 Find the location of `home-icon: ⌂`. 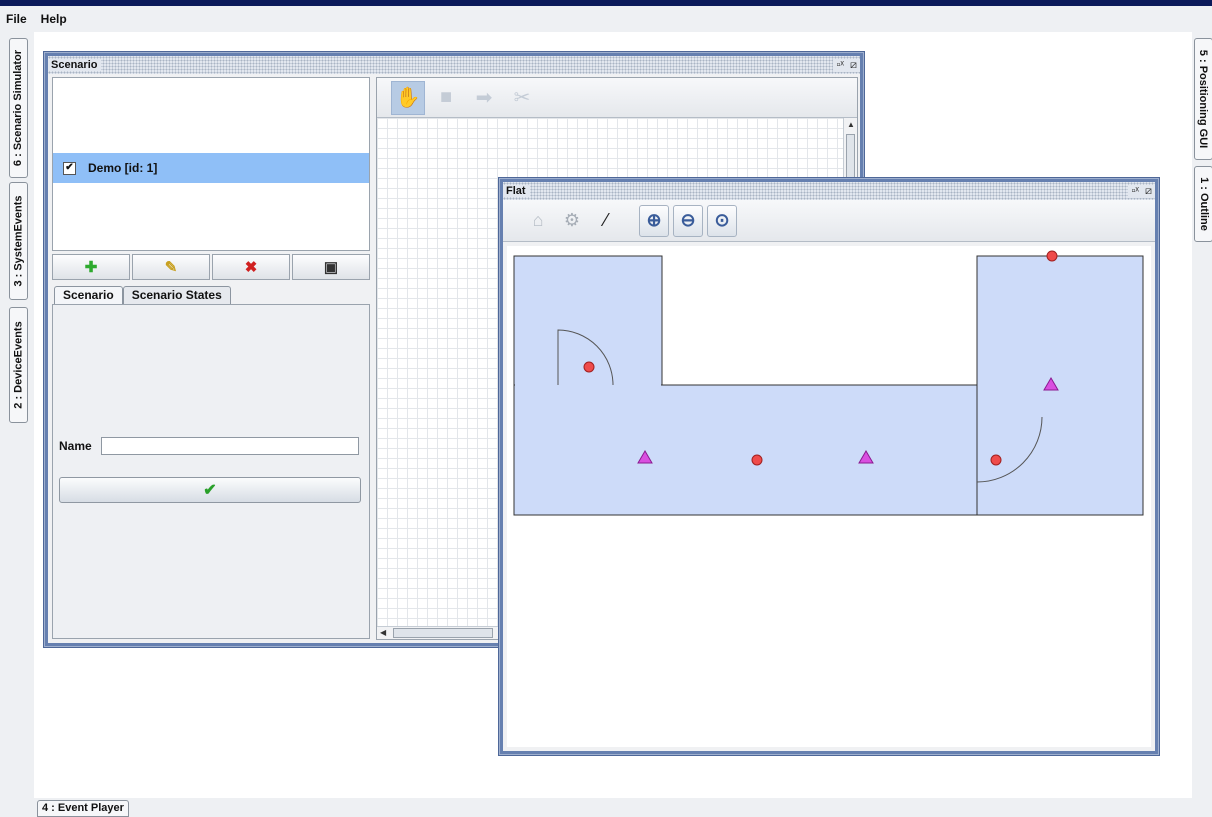

home-icon: ⌂ is located at coordinates (538, 221).